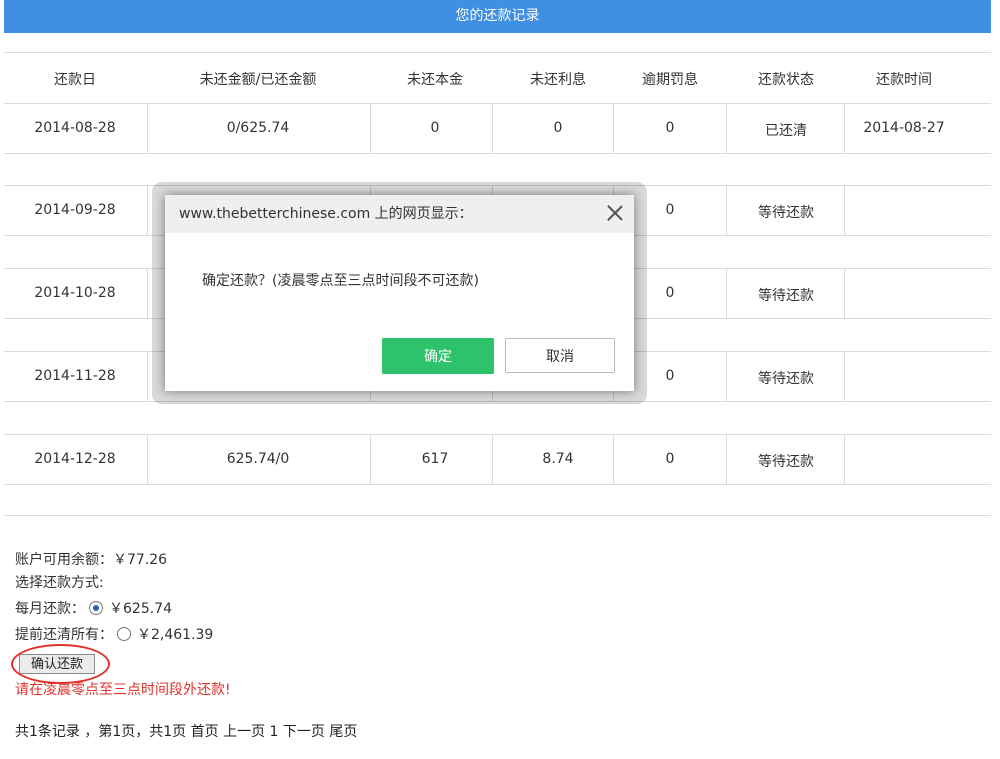  I want to click on pagination: 共1条记录 ，第1页，共1页 首页 上一页 1 下一页 尾页, so click(186, 731).